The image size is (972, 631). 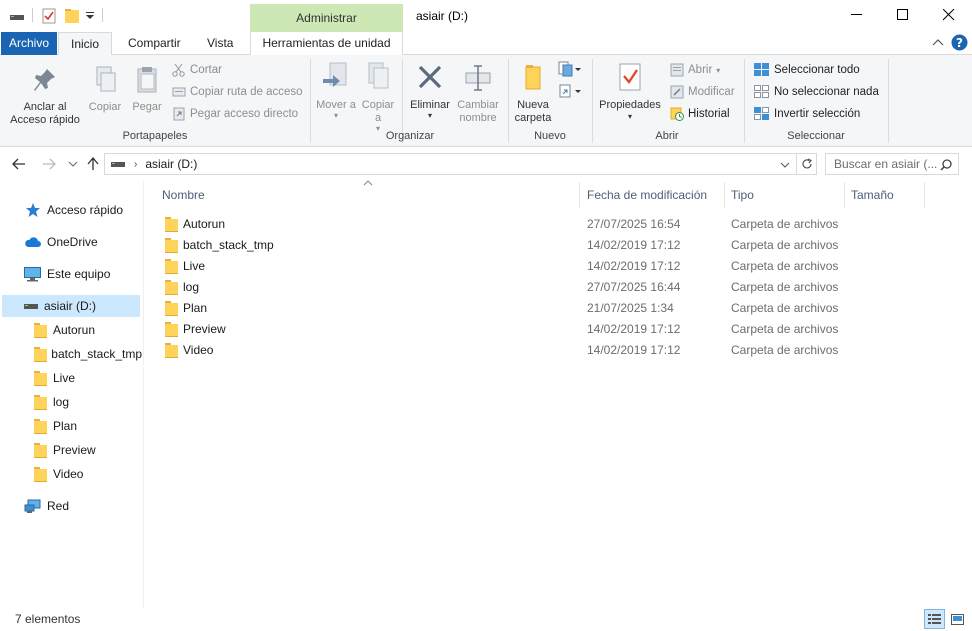 I want to click on properties-quick-icon, so click(x=49, y=16).